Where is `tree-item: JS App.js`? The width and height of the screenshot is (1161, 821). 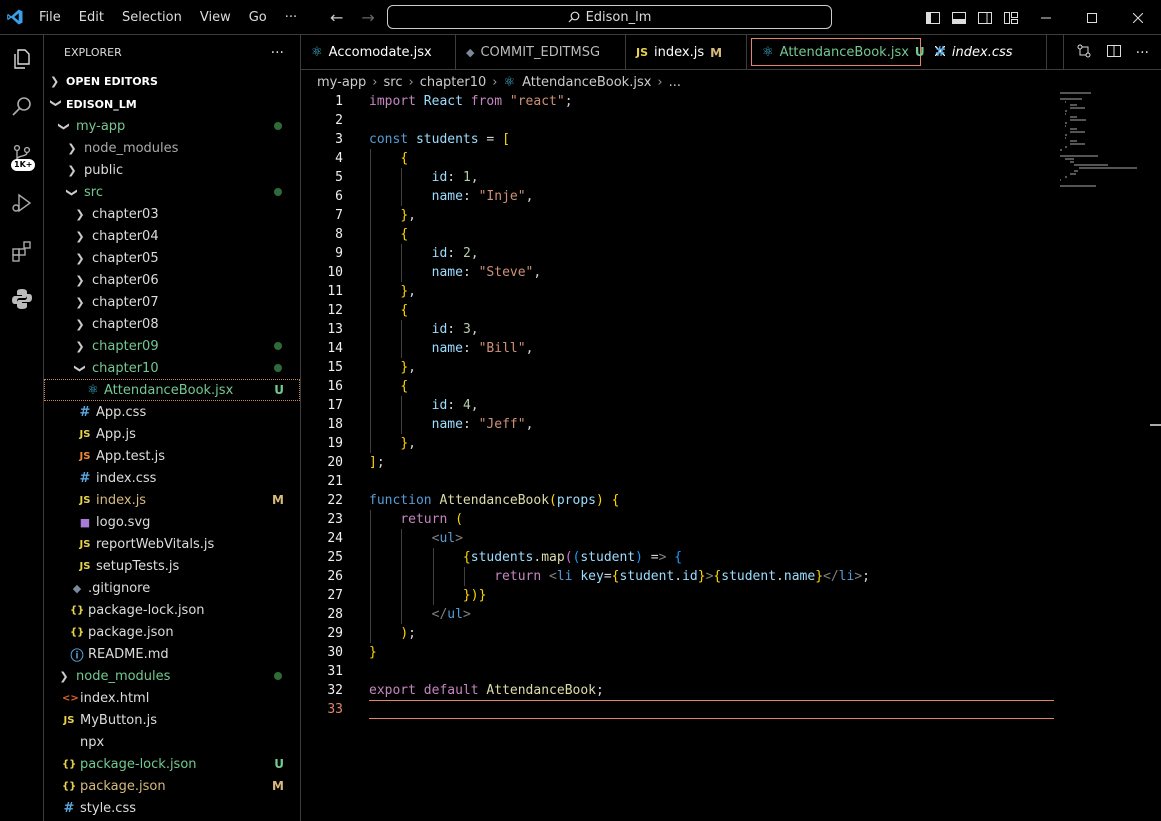 tree-item: JS App.js is located at coordinates (172, 434).